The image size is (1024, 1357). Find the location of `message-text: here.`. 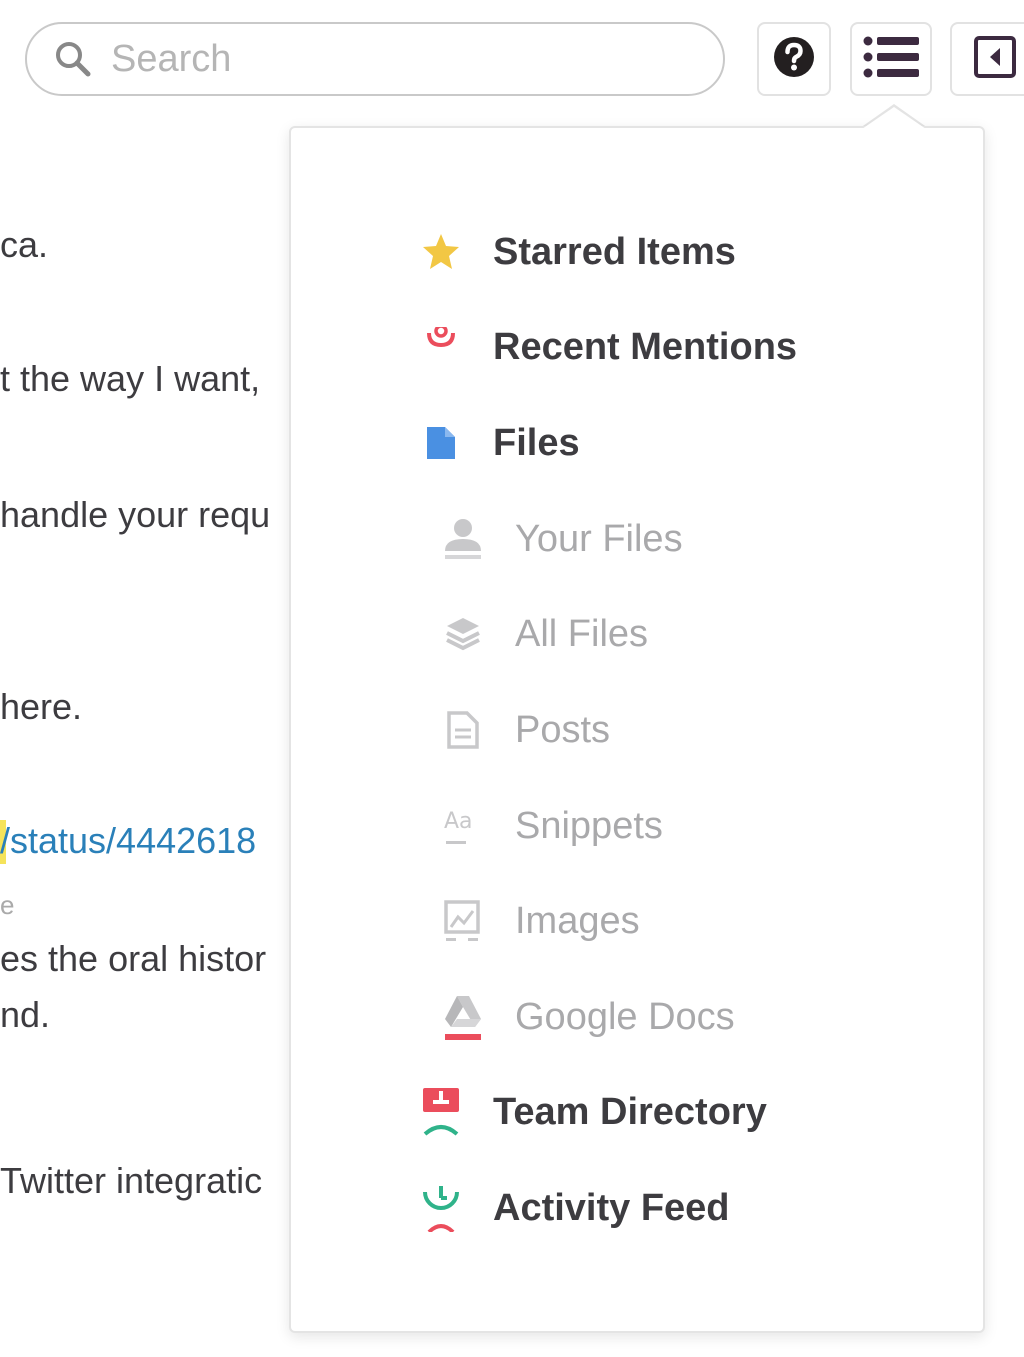

message-text: here. is located at coordinates (41, 706).